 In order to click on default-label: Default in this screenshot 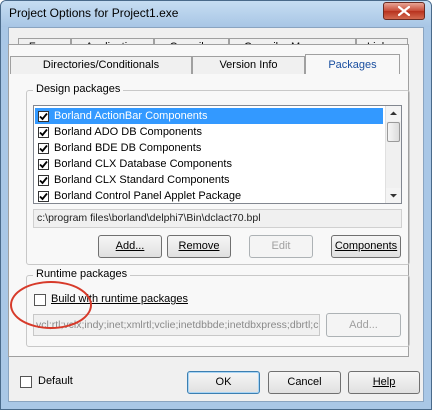, I will do `click(55, 381)`.